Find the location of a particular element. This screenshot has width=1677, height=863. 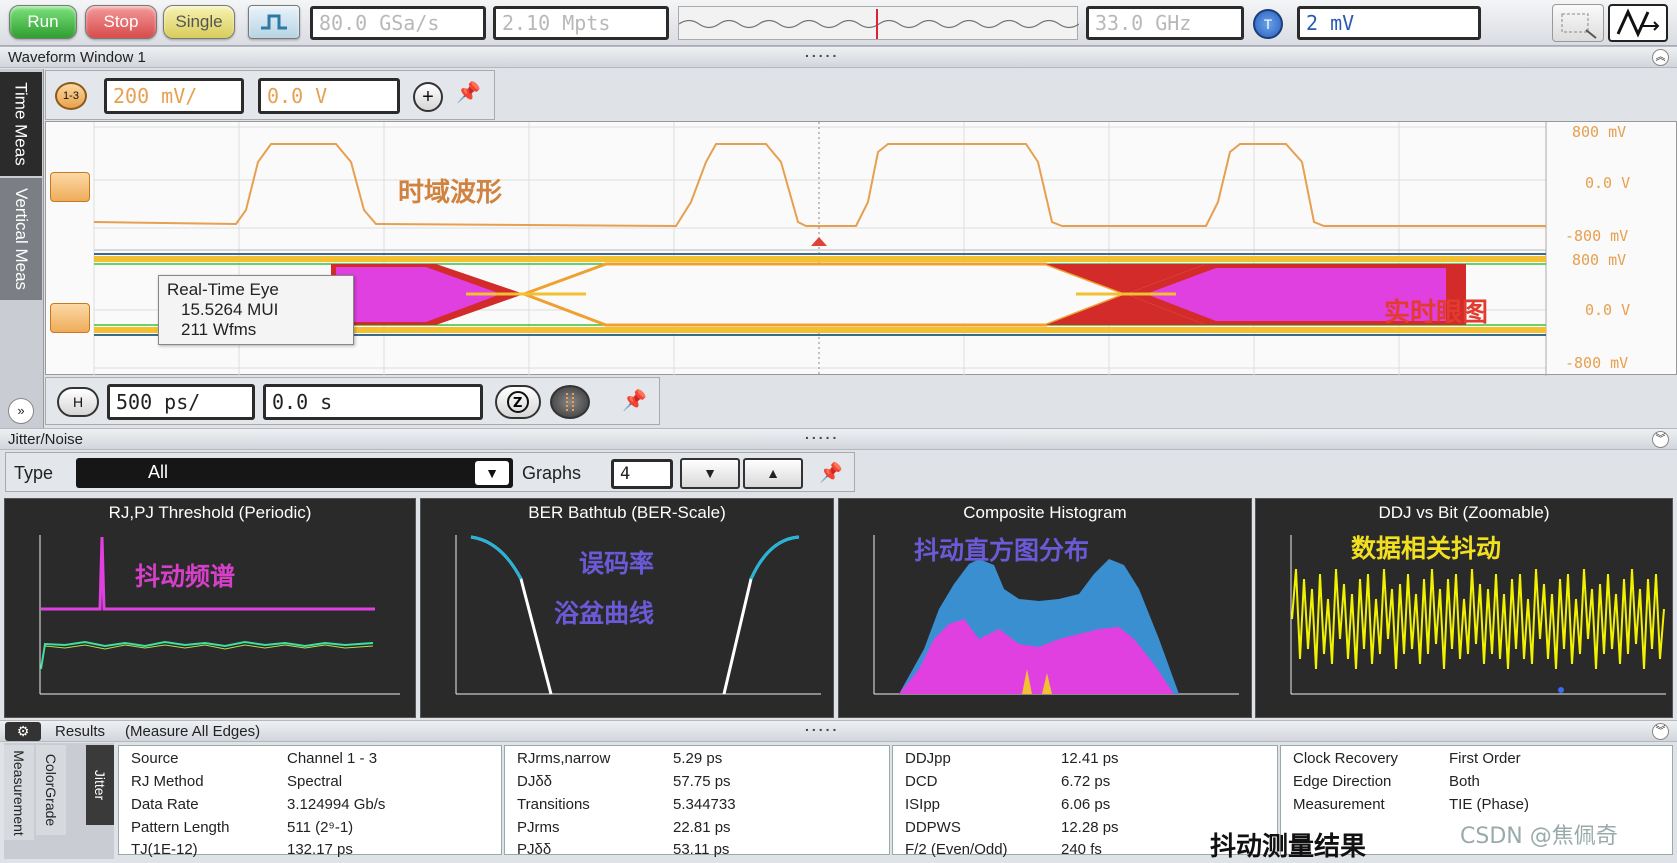

results-gear-icon: ⚙ is located at coordinates (23, 731).